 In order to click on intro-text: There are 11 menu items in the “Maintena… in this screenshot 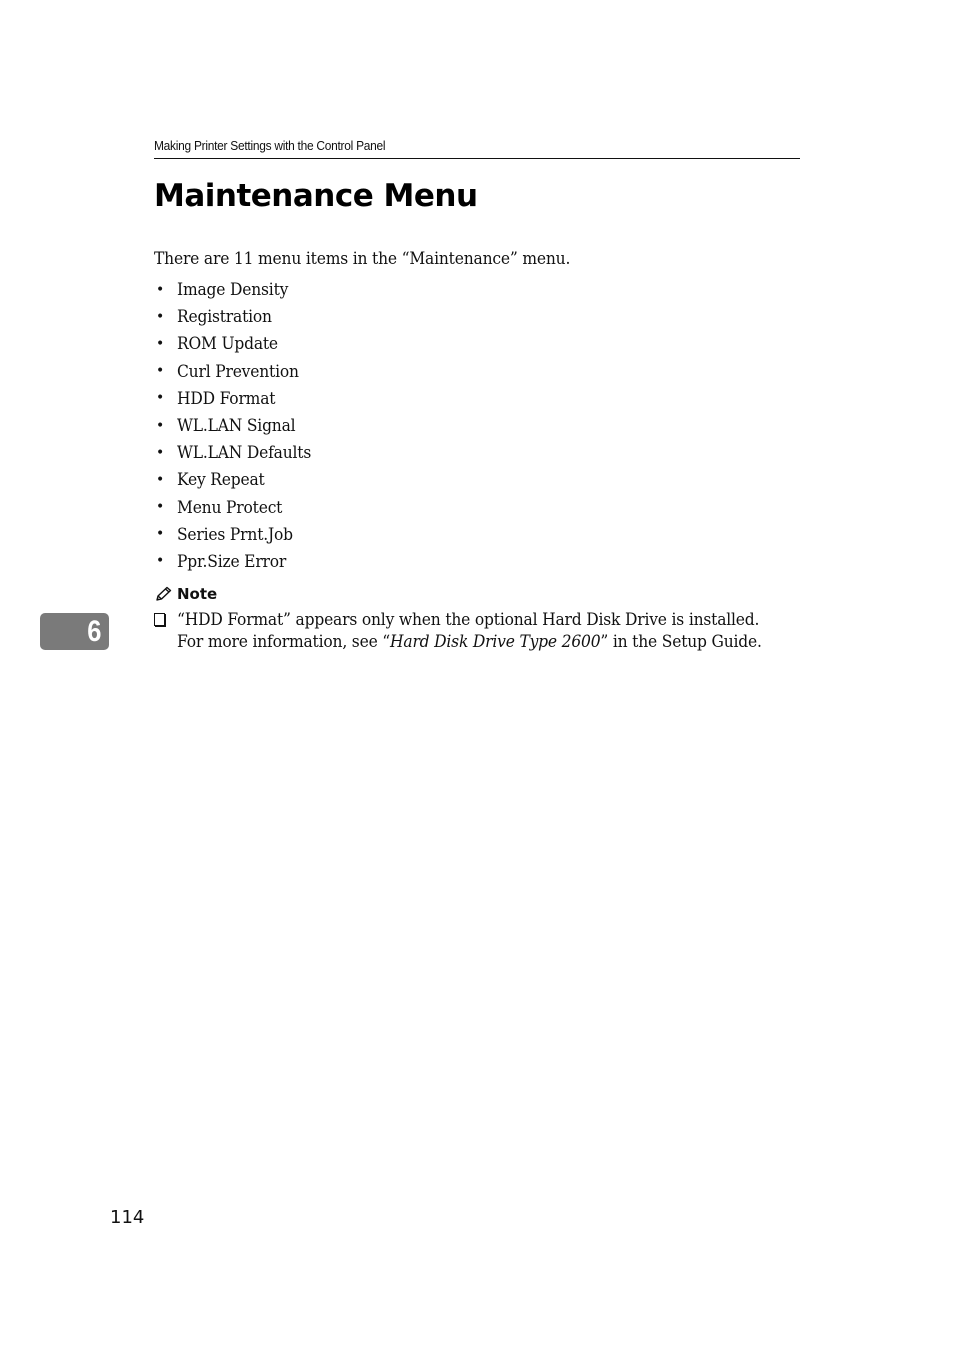, I will do `click(362, 258)`.